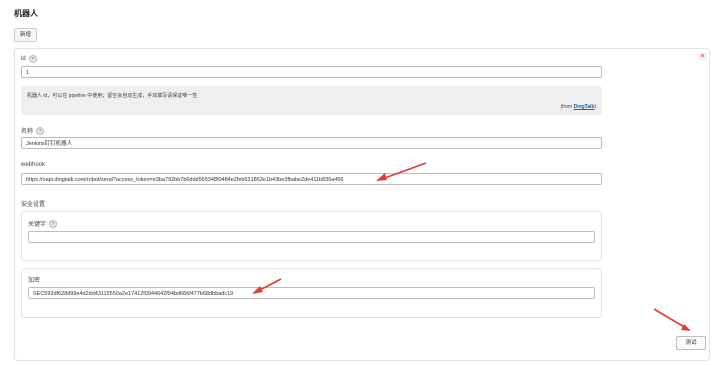  I want to click on security-label-row: 安全设置, so click(33, 203).